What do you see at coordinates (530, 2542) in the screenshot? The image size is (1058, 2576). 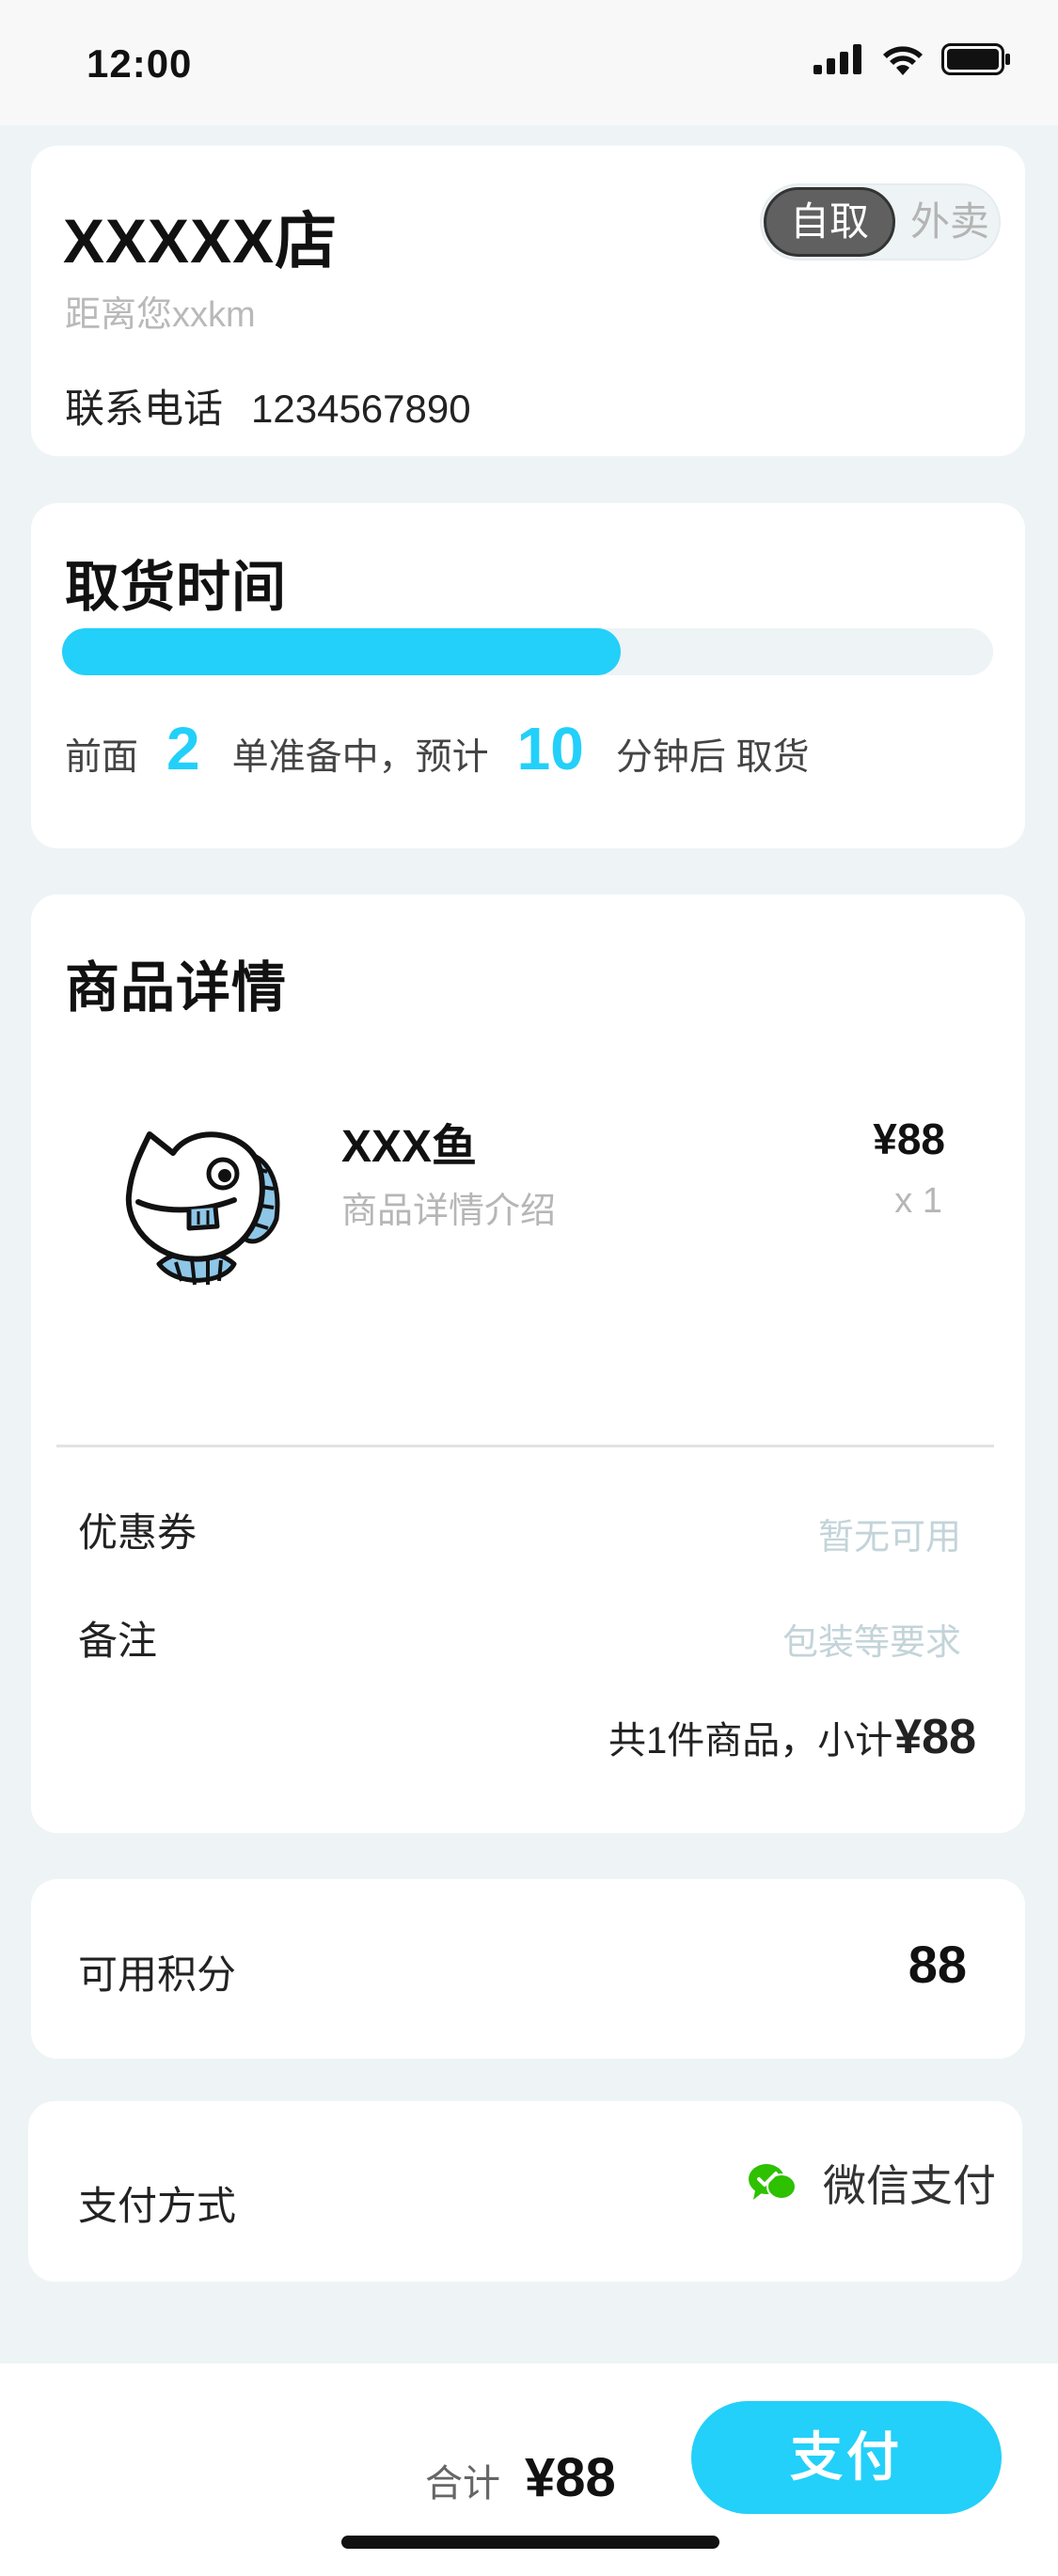 I see `home-indicator` at bounding box center [530, 2542].